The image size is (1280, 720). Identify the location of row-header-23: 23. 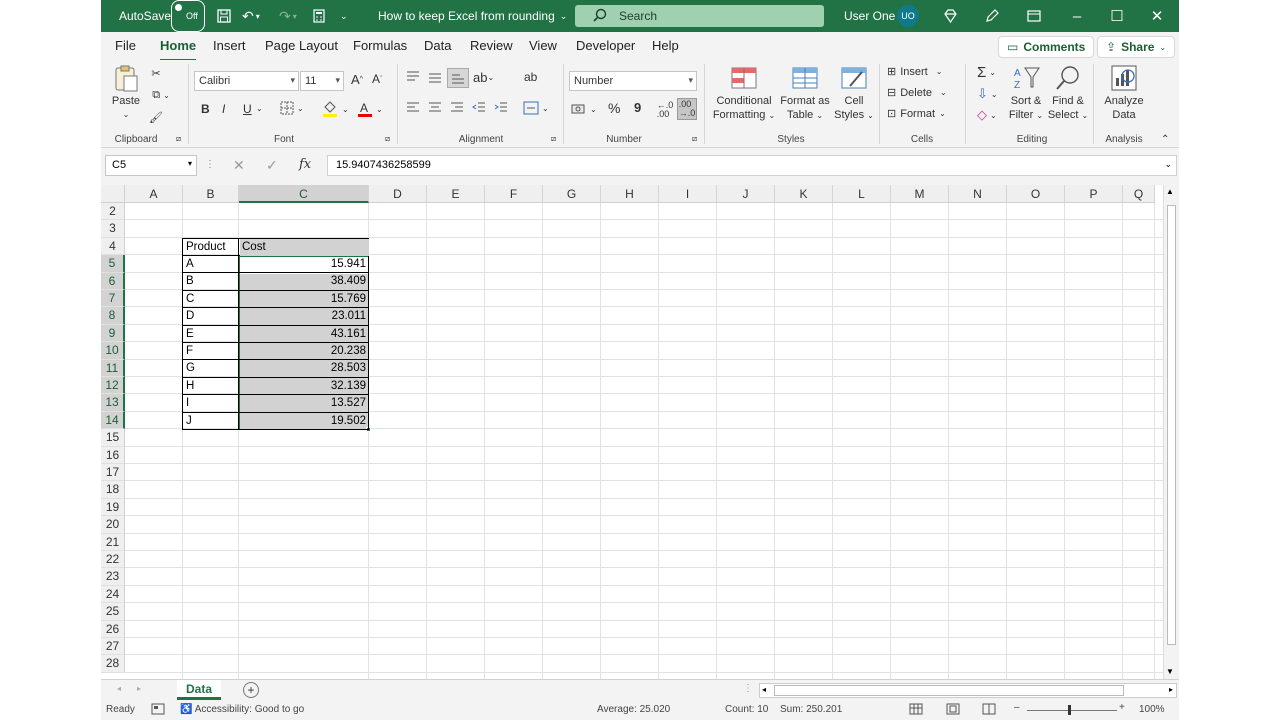
(113, 577).